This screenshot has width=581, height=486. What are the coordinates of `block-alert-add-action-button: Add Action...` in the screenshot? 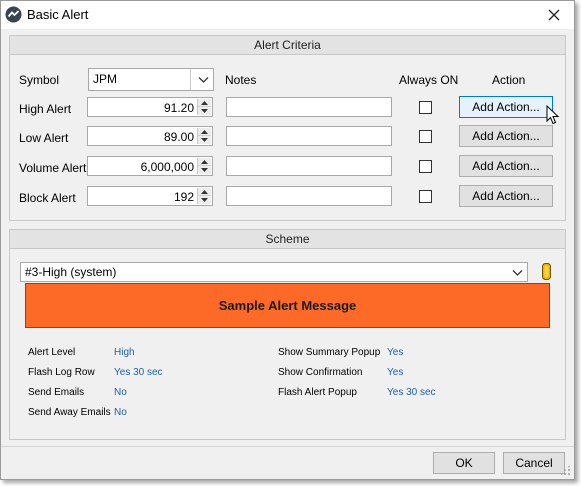 It's located at (506, 196).